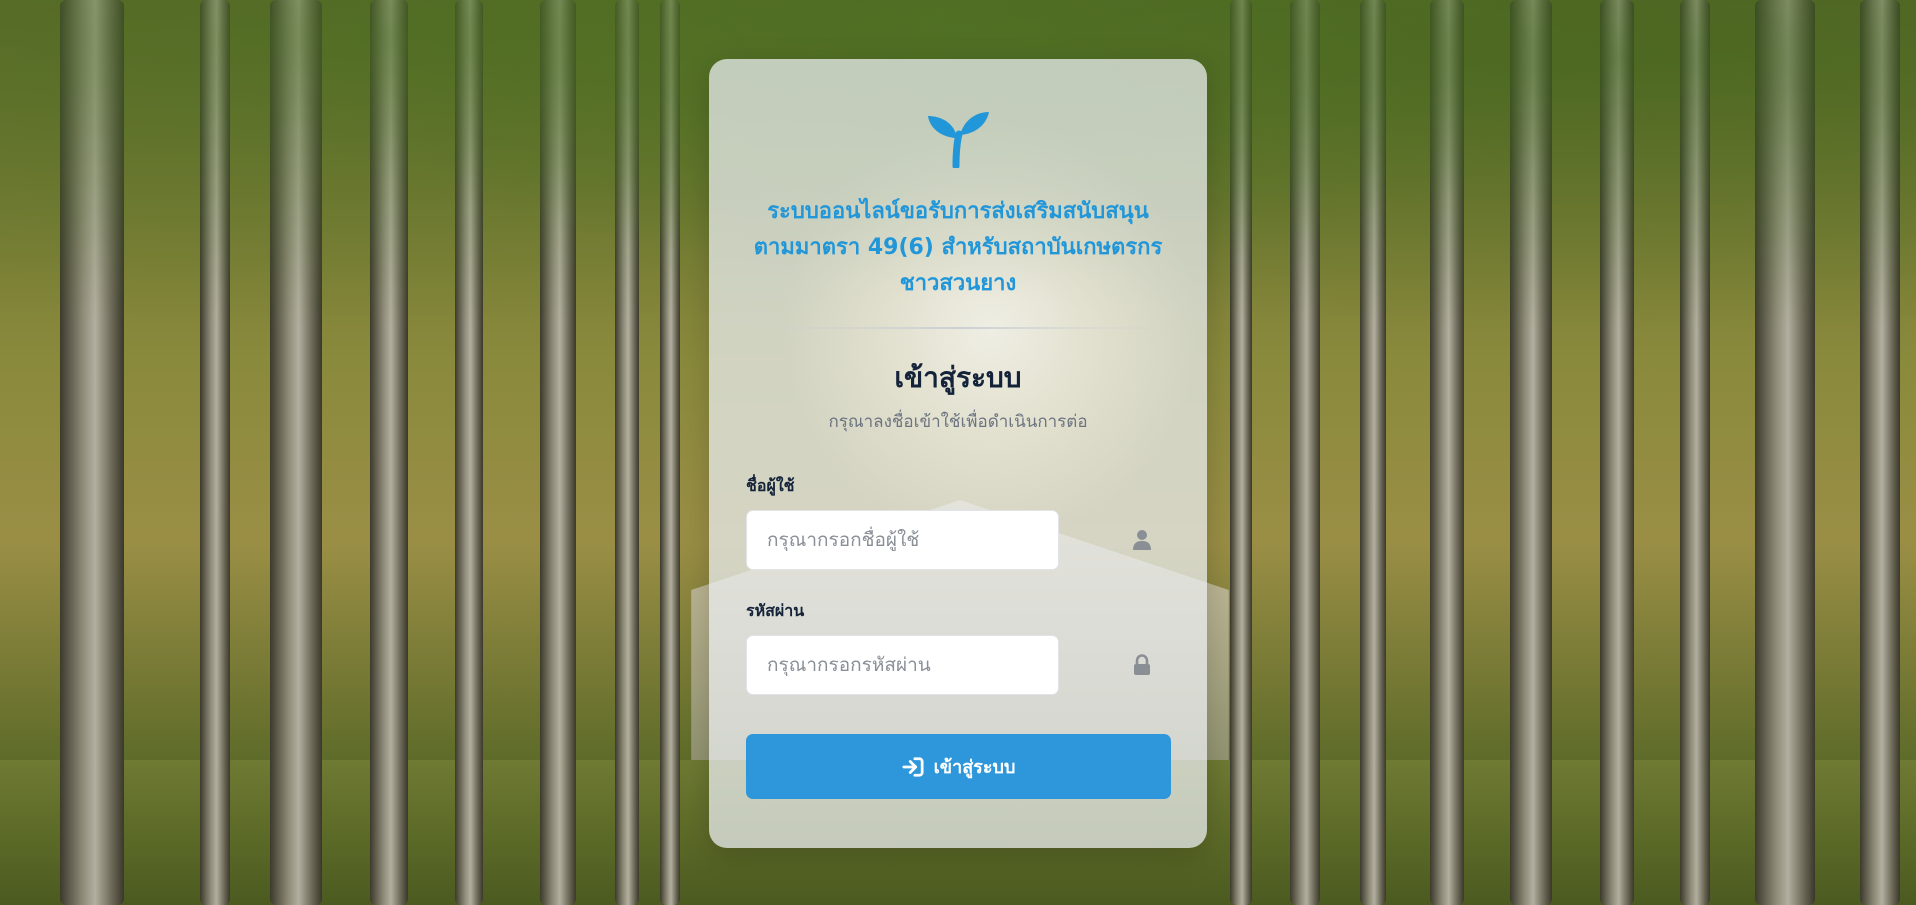 The height and width of the screenshot is (905, 1916). What do you see at coordinates (974, 767) in the screenshot?
I see `login-button-label: เข้าสู่ระบบ` at bounding box center [974, 767].